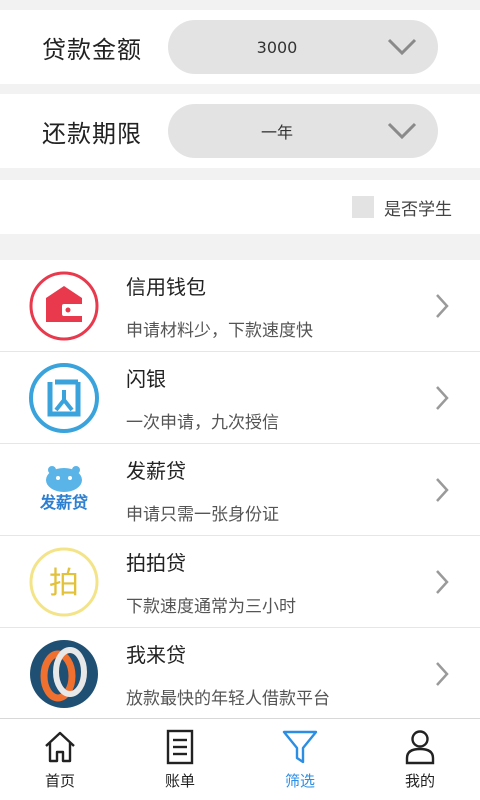  What do you see at coordinates (420, 747) in the screenshot?
I see `user-icon` at bounding box center [420, 747].